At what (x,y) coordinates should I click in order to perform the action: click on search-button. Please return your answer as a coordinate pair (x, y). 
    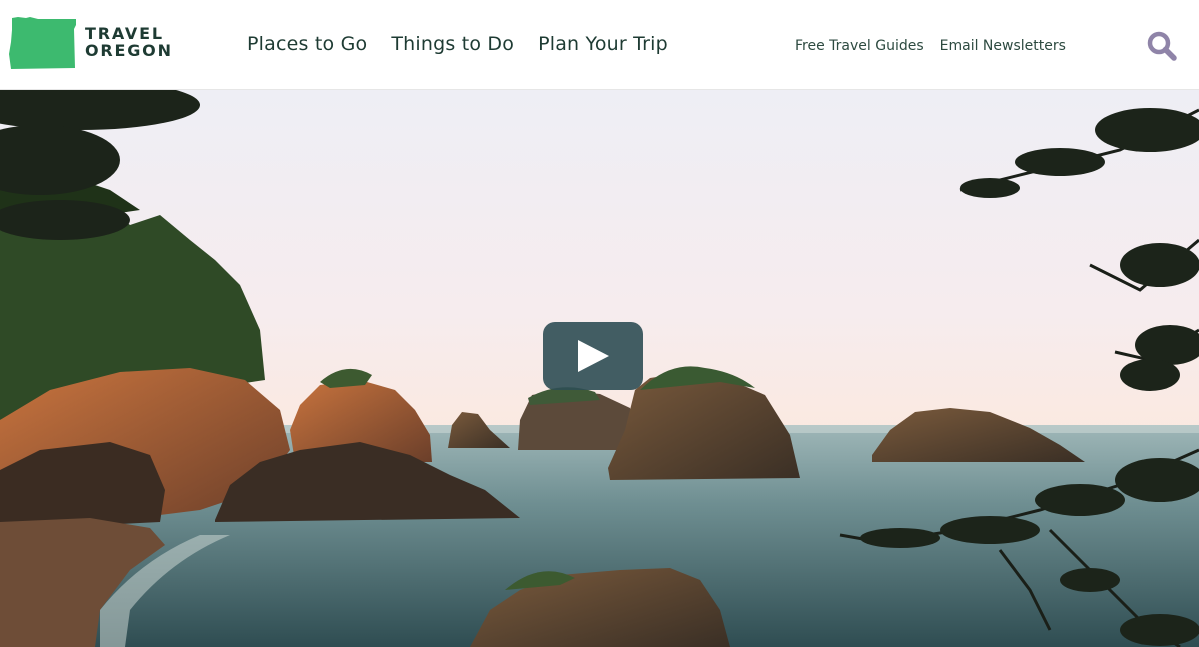
    Looking at the image, I should click on (1162, 46).